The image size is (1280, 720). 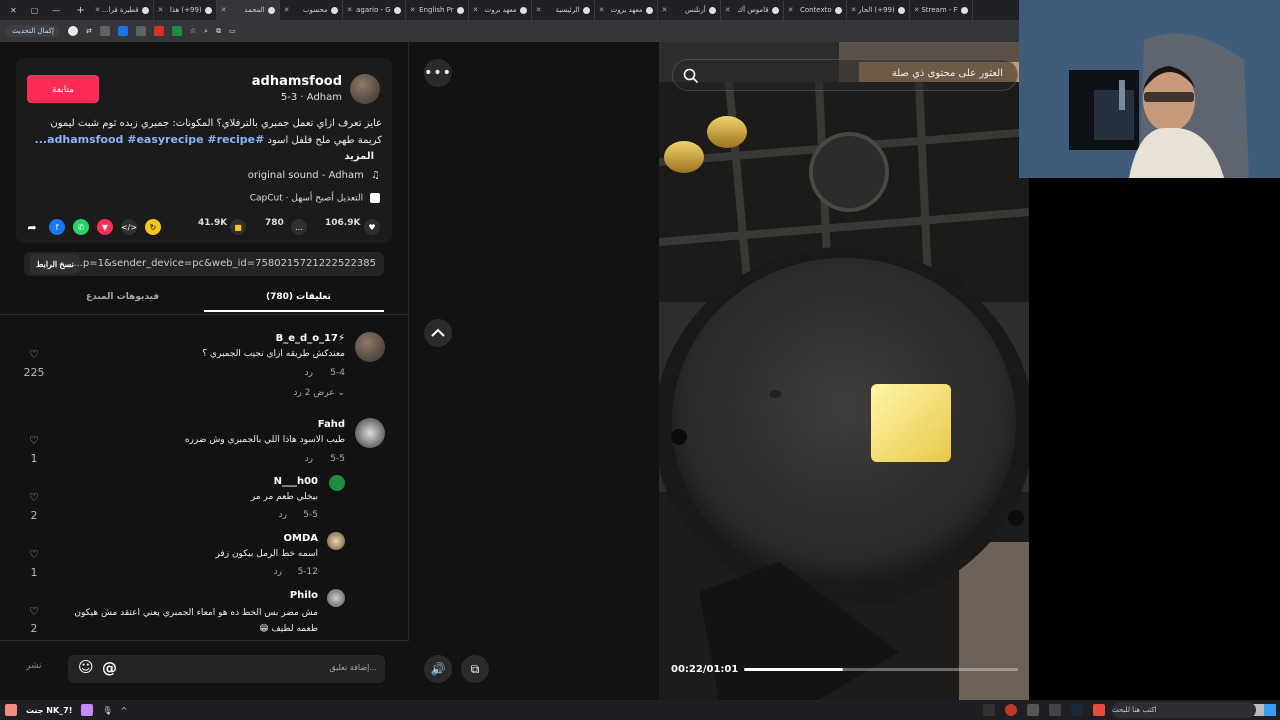 I want to click on taskbar-search: اكتب هنا للبحث, so click(x=1184, y=710).